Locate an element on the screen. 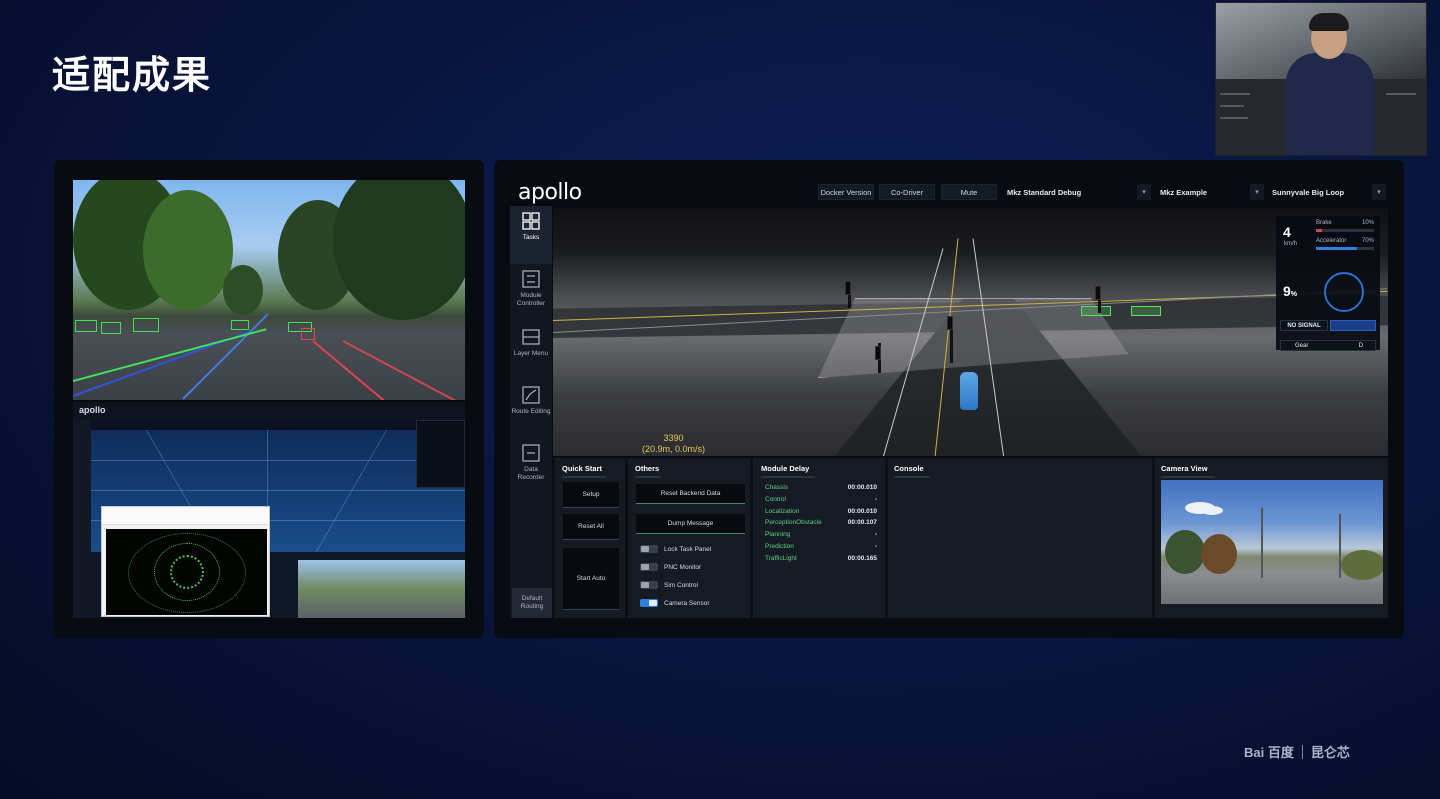  lidar-point-cloud is located at coordinates (186, 572).